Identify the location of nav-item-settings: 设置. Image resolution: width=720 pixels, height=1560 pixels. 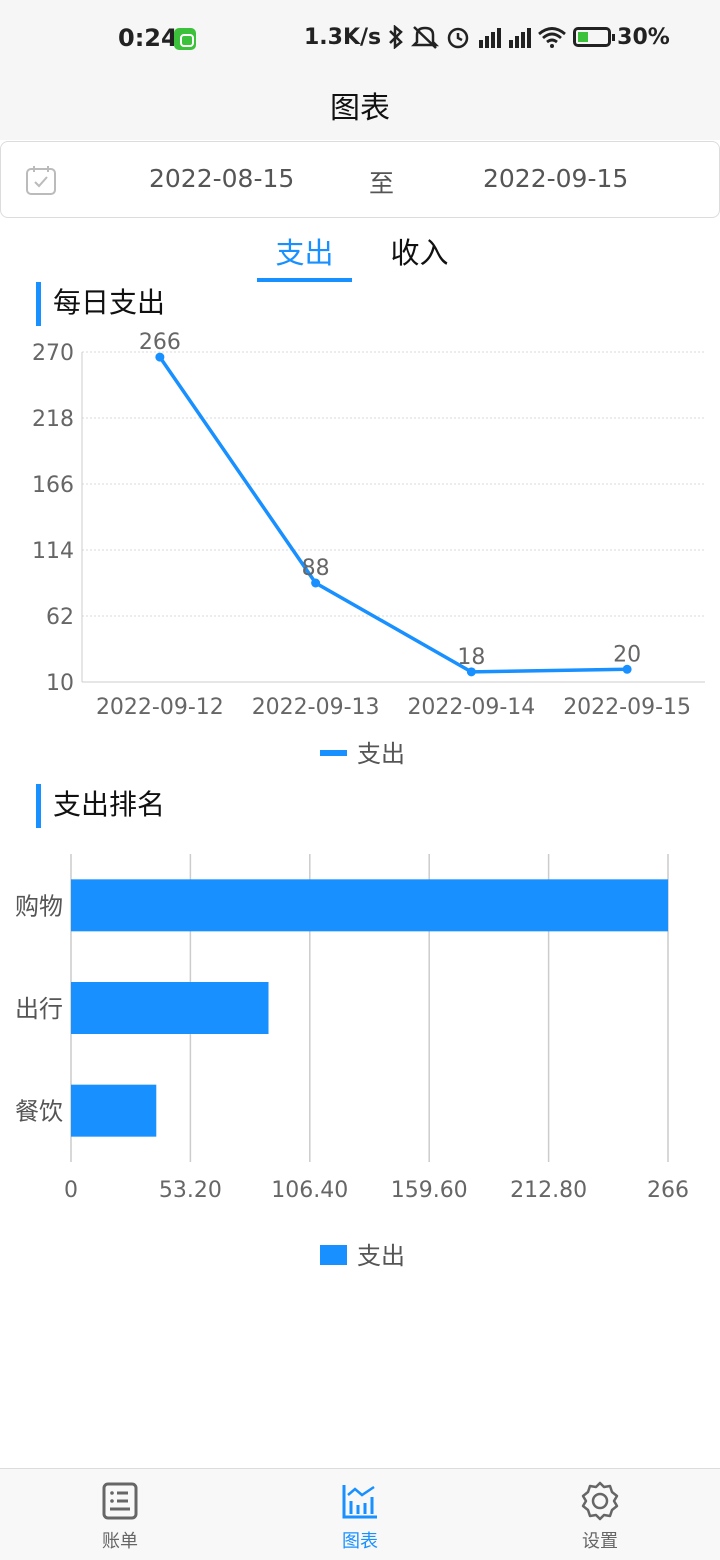
(600, 1514).